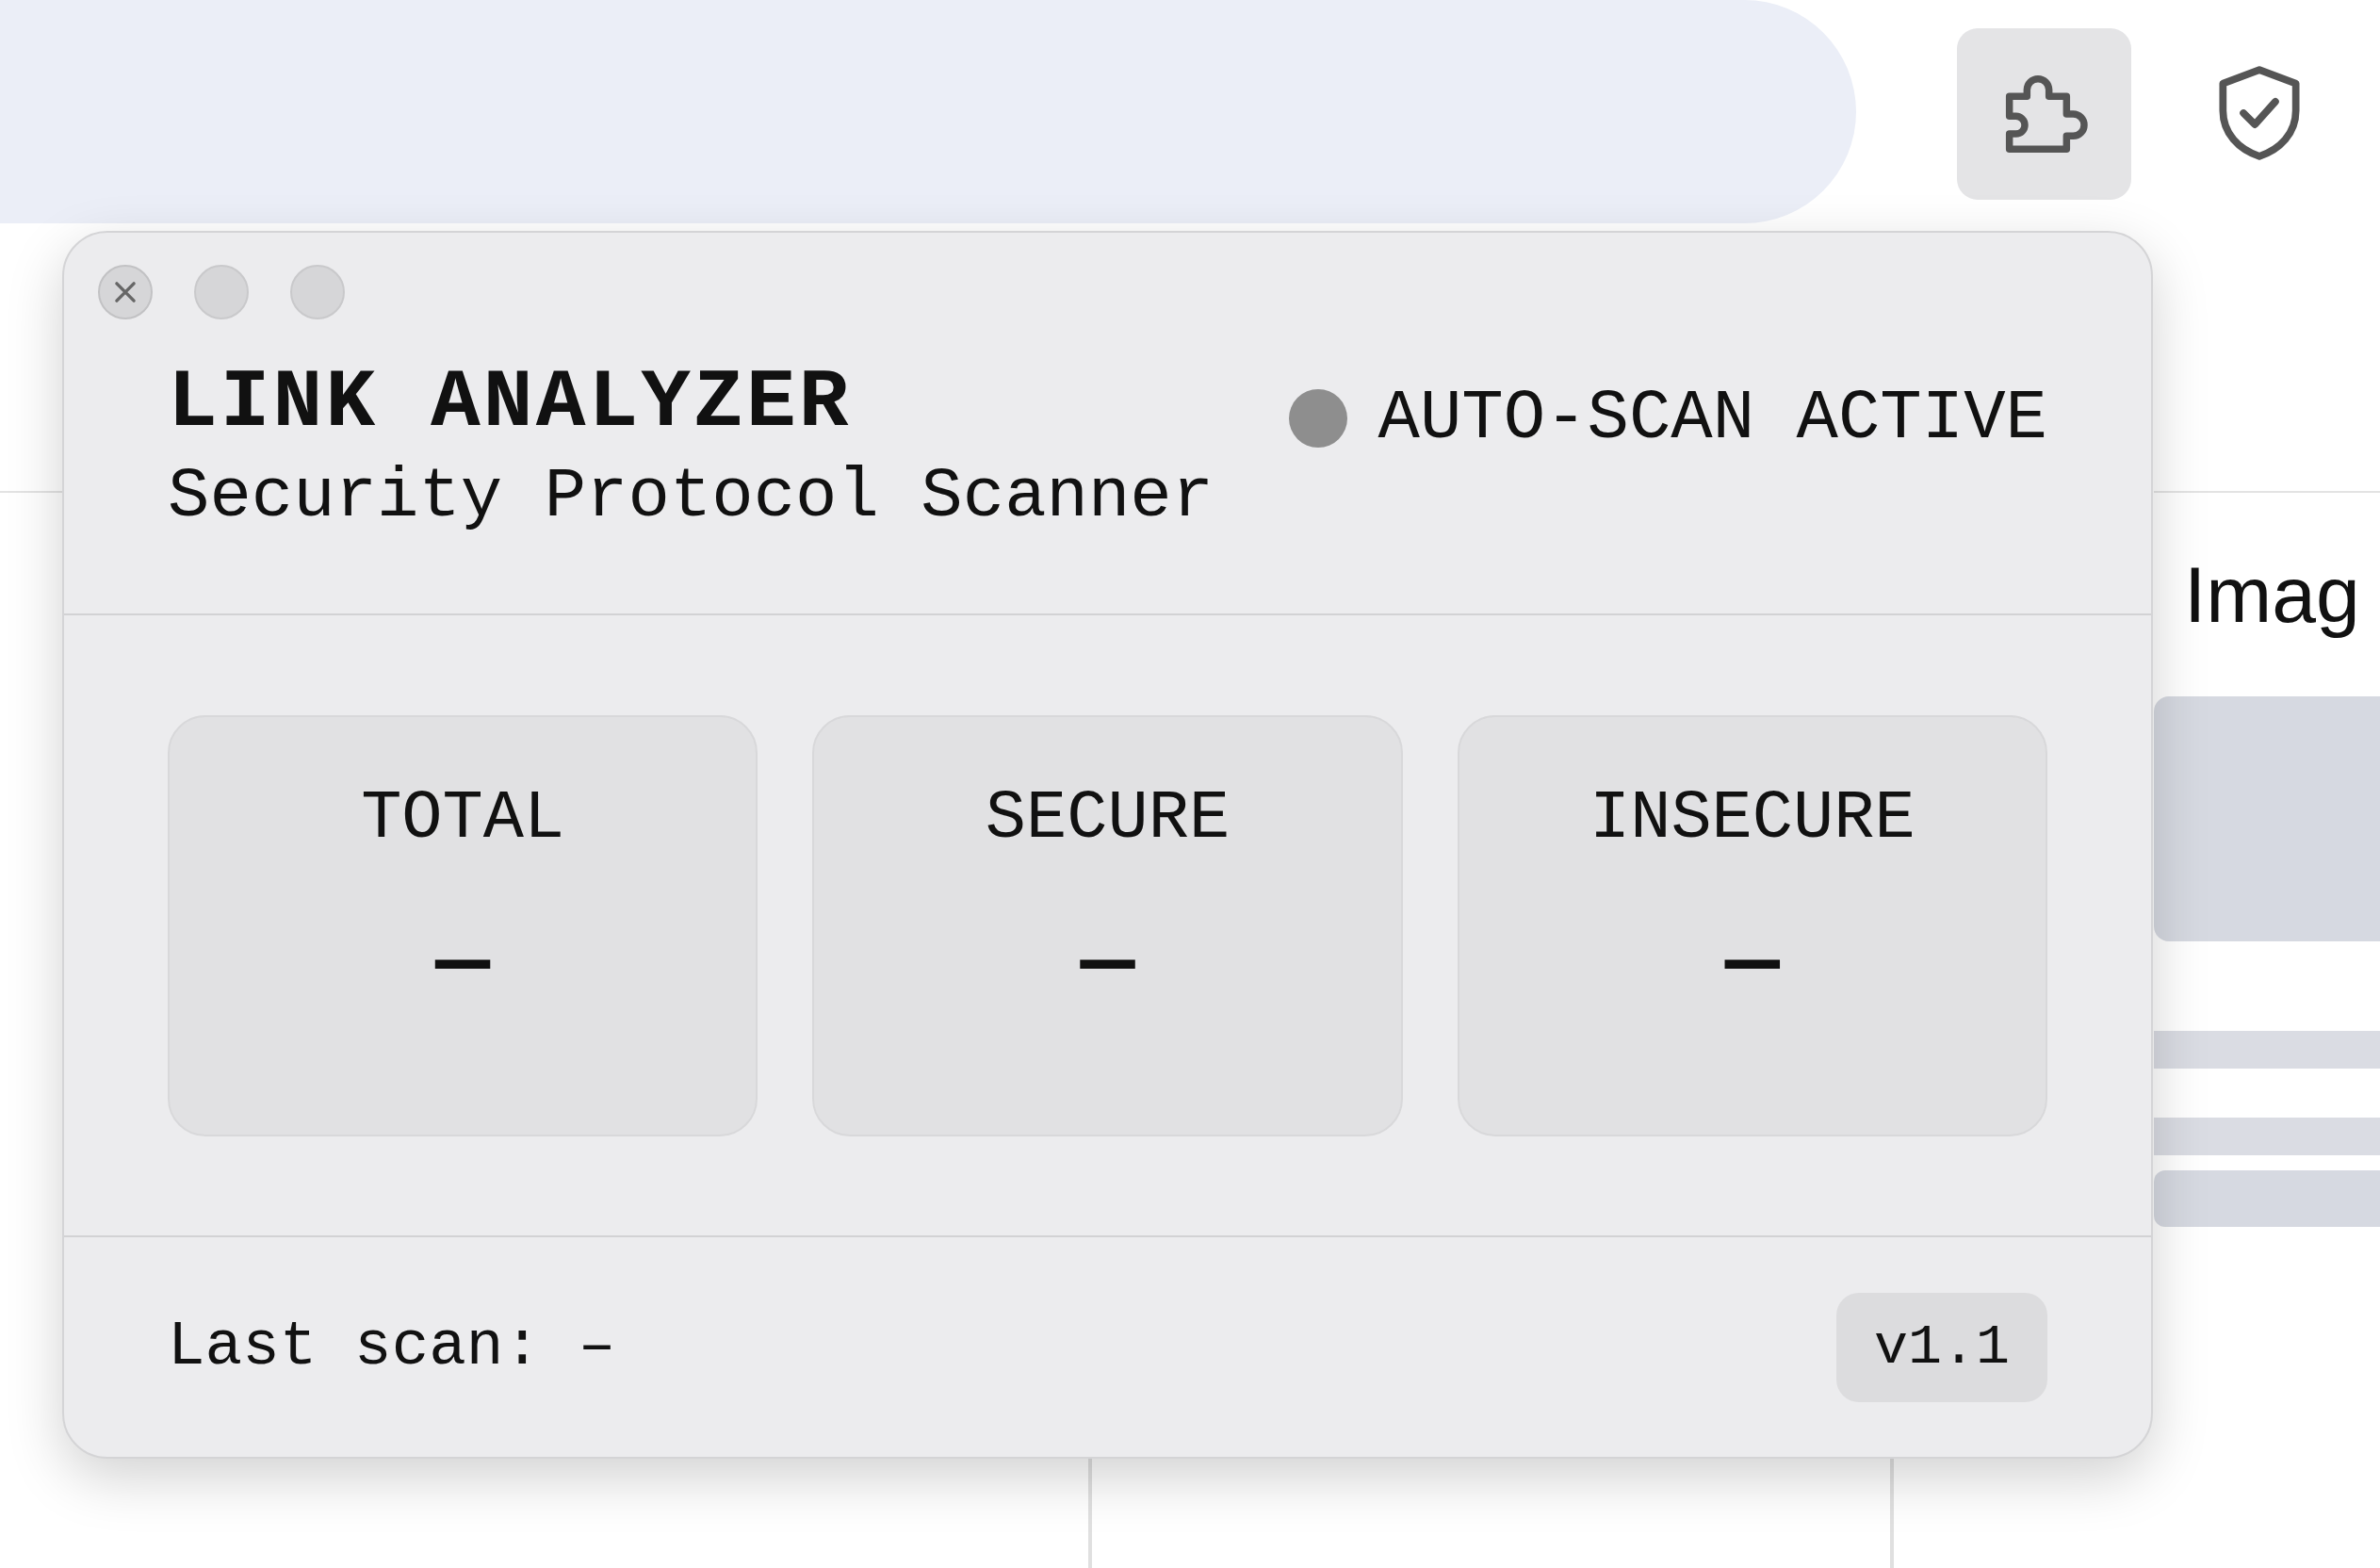  What do you see at coordinates (1712, 418) in the screenshot?
I see `status-label: AUTO-SCAN ACTIVE` at bounding box center [1712, 418].